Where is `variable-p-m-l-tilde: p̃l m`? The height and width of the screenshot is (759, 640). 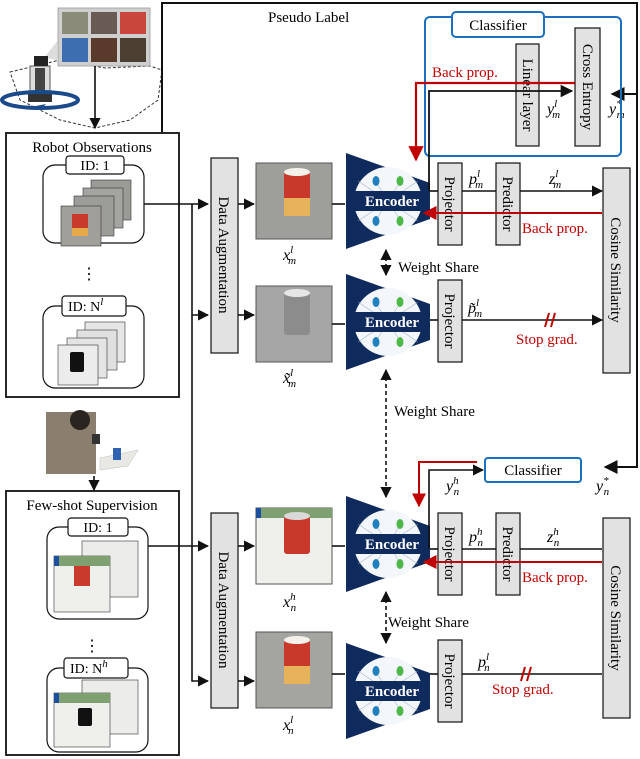
variable-p-m-l-tilde: p̃l m is located at coordinates (474, 308).